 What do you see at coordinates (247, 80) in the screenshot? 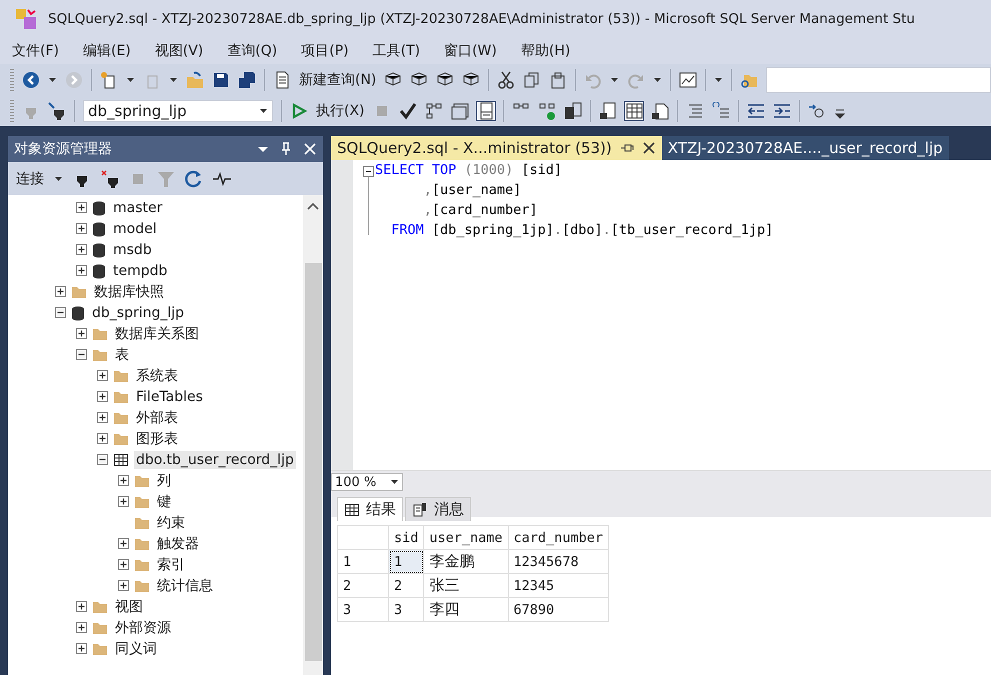
I see `save-all-icon` at bounding box center [247, 80].